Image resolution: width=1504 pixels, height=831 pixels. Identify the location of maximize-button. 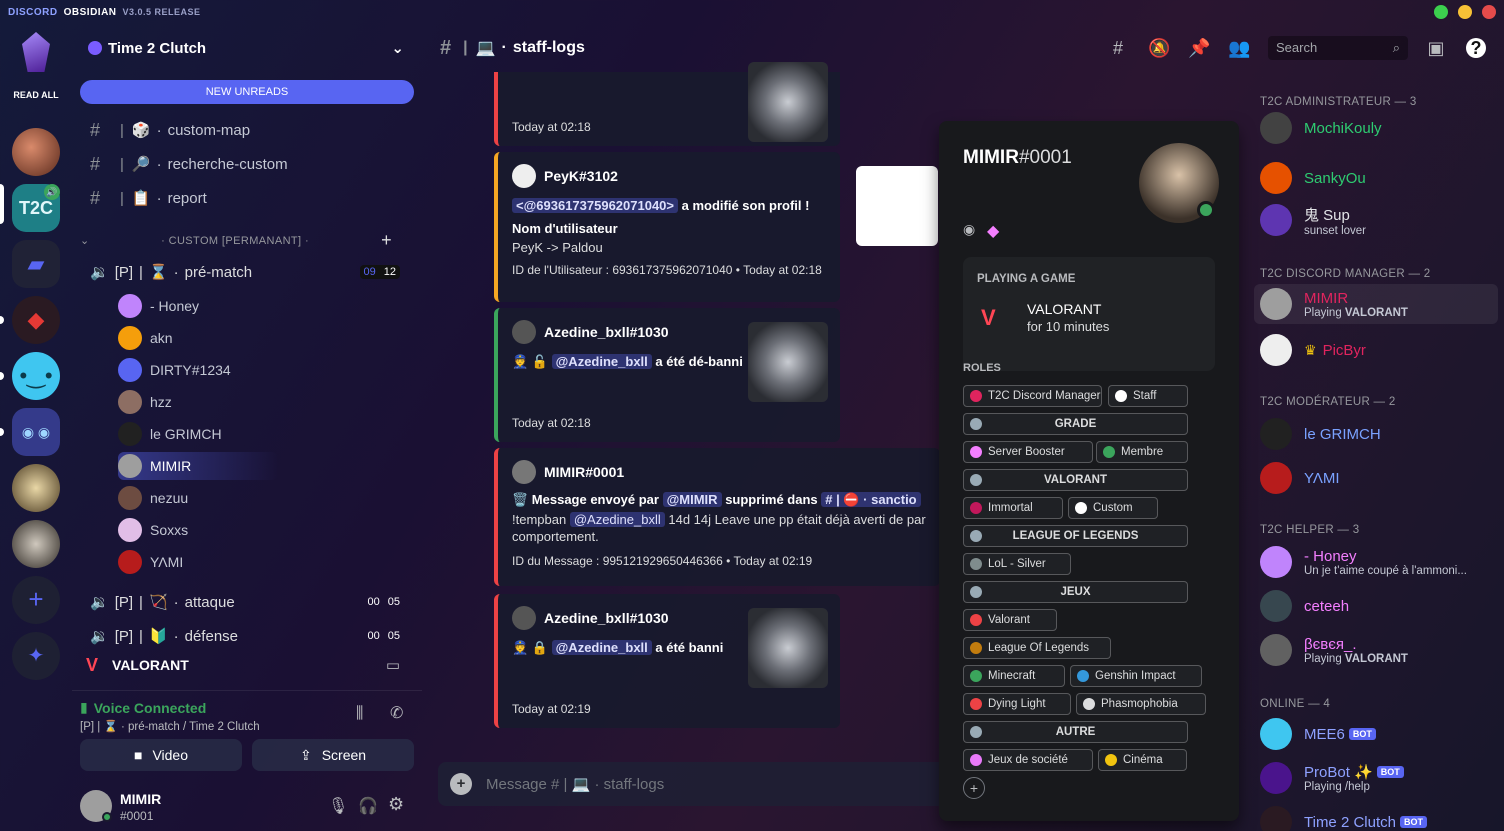
(1441, 12).